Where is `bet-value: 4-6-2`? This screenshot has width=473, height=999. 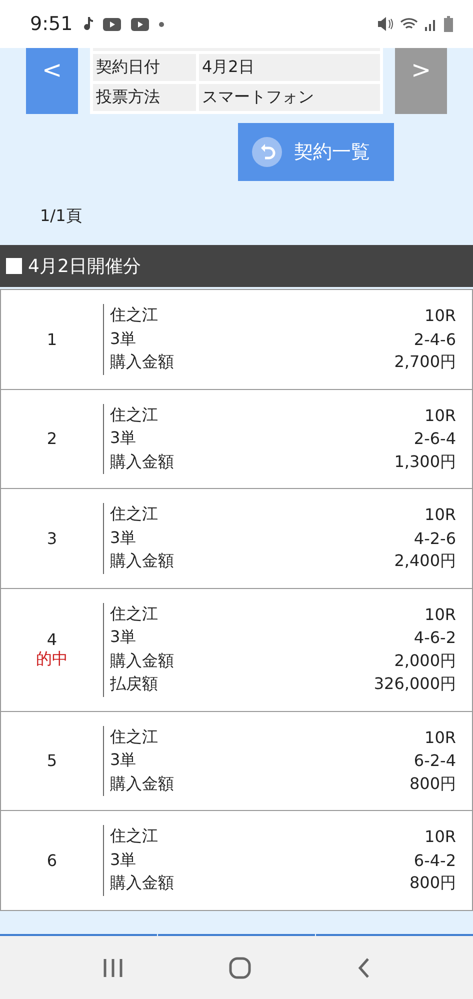 bet-value: 4-6-2 is located at coordinates (435, 638).